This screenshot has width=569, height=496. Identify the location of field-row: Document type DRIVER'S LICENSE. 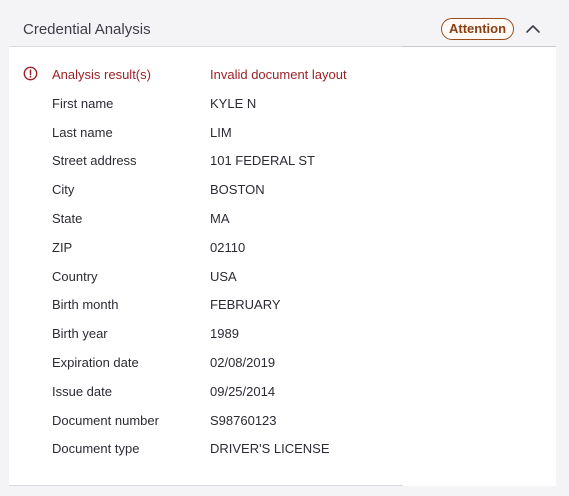
(282, 449).